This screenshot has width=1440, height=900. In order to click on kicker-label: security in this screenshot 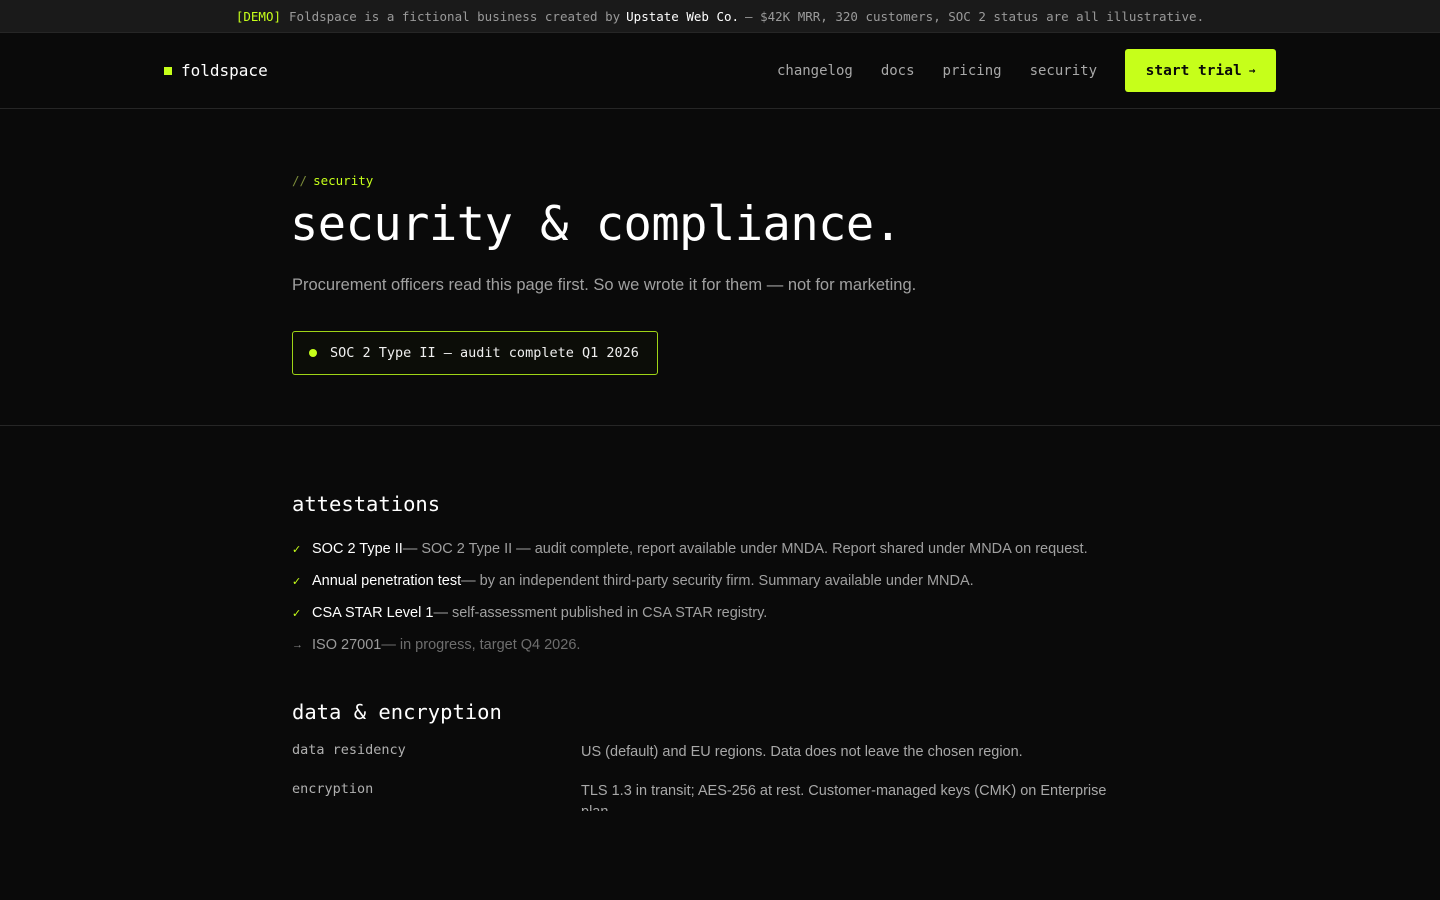, I will do `click(343, 180)`.